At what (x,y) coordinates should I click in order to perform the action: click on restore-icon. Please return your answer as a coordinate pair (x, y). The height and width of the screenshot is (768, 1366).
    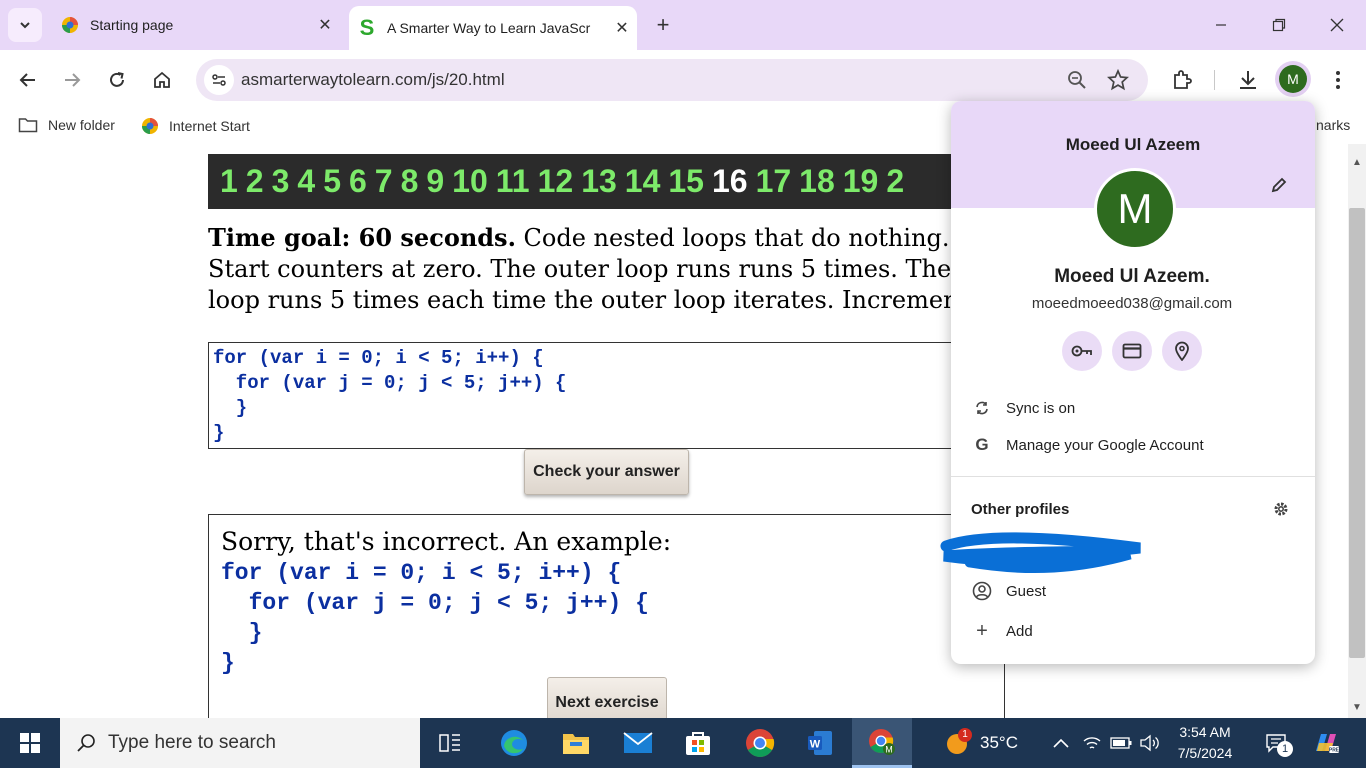
    Looking at the image, I should click on (1279, 25).